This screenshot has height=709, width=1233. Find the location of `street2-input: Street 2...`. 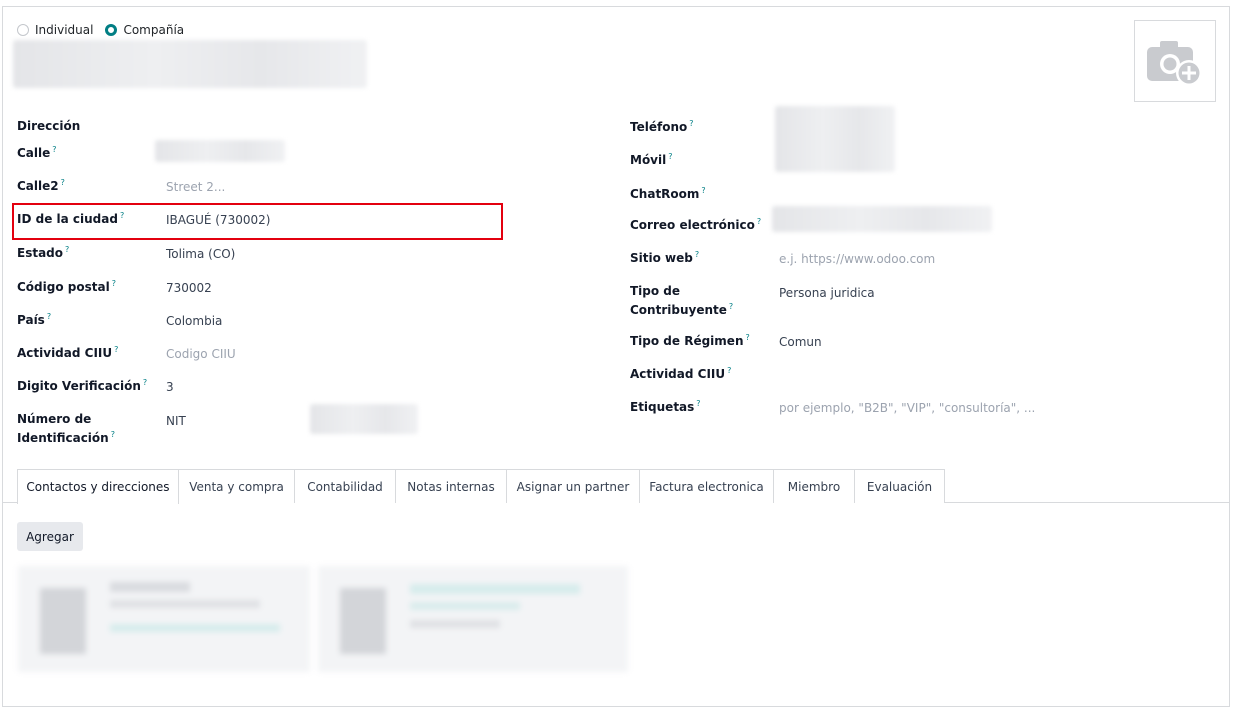

street2-input: Street 2... is located at coordinates (195, 187).